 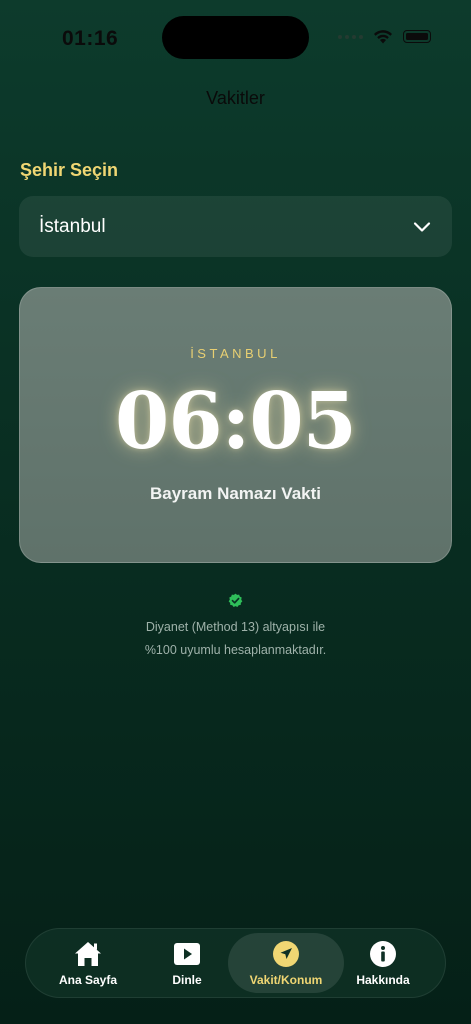 What do you see at coordinates (350, 36) in the screenshot?
I see `cellular-signal-icon` at bounding box center [350, 36].